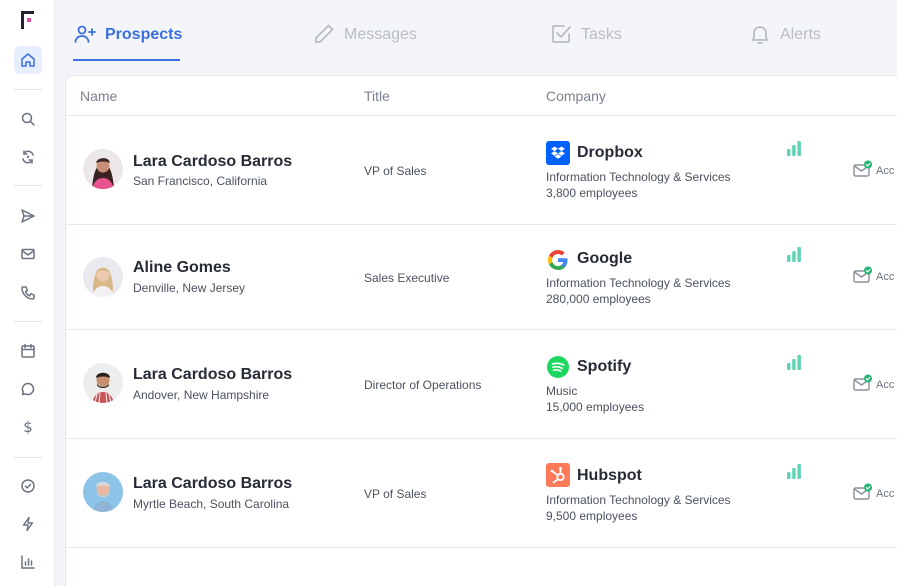  Describe the element at coordinates (561, 34) in the screenshot. I see `checkbox-icon` at that location.